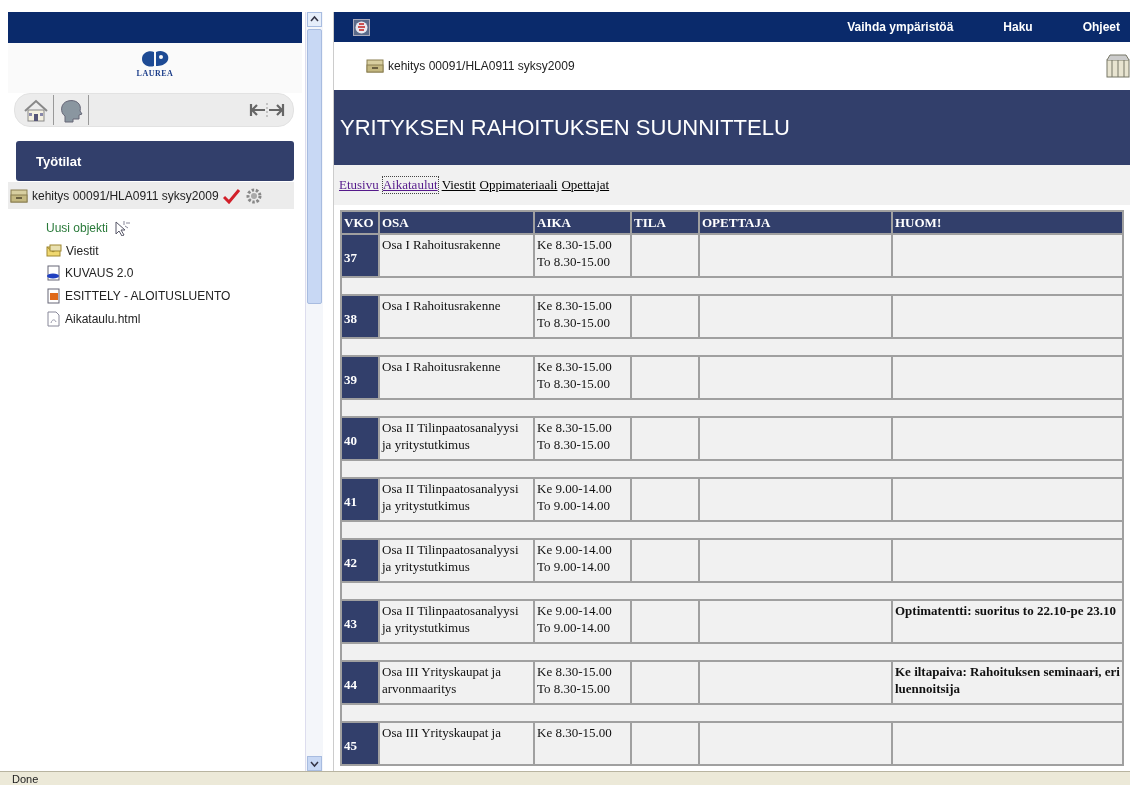  Describe the element at coordinates (456, 222) in the screenshot. I see `column-header: OSA` at that location.